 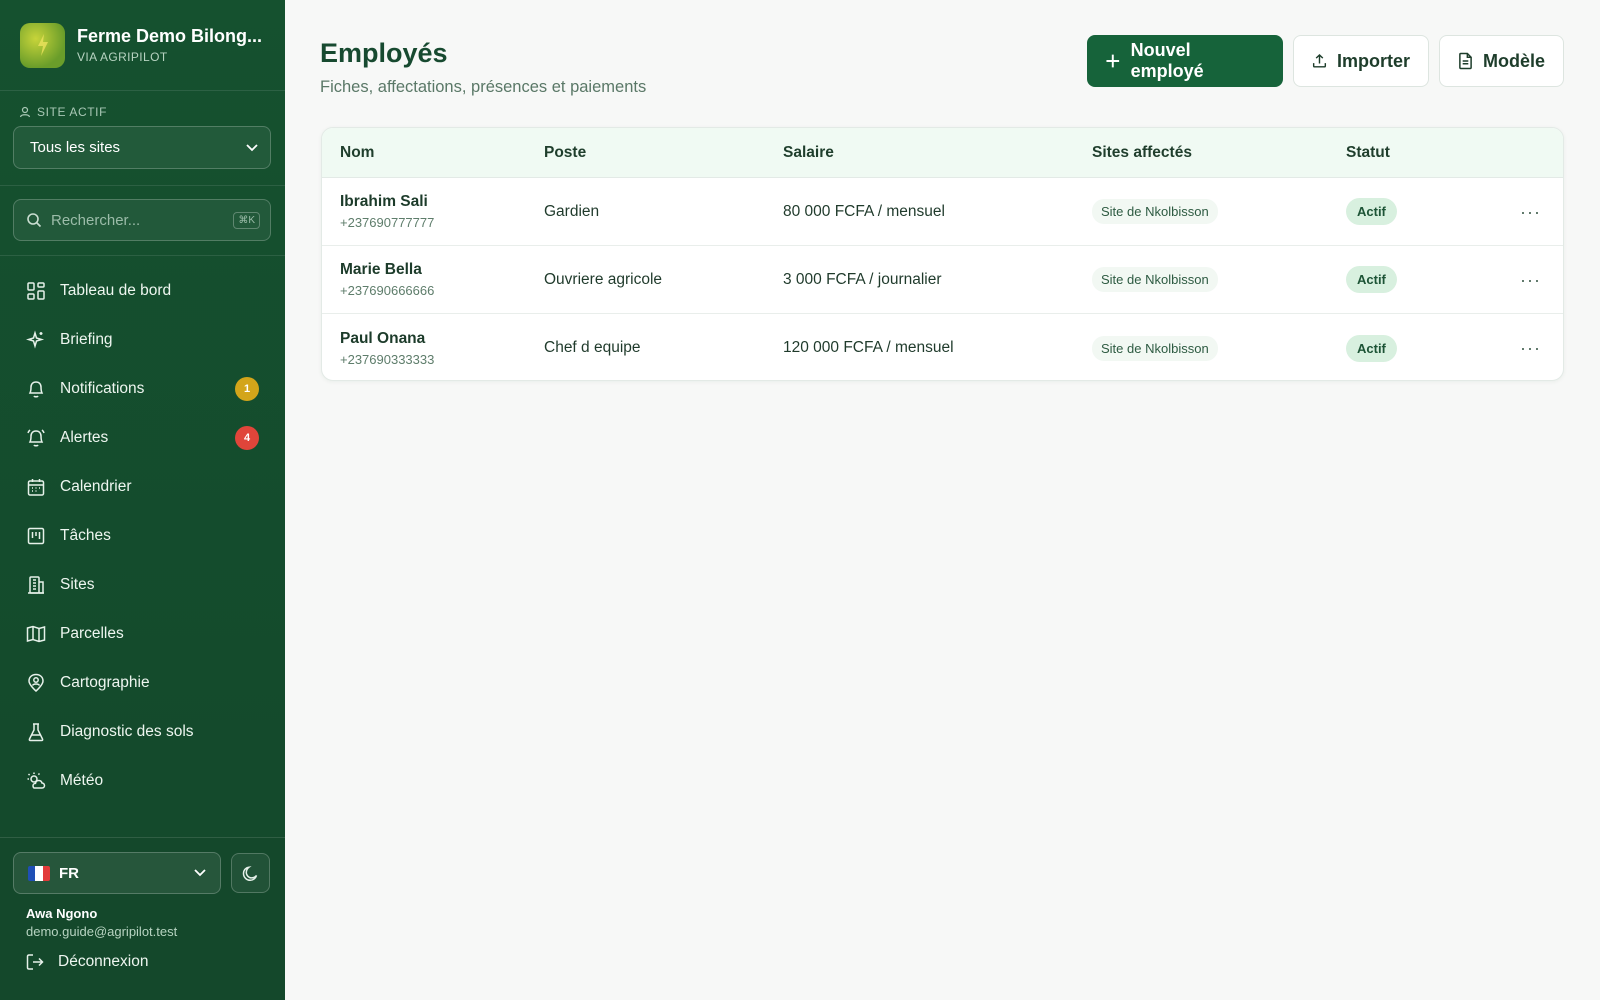 What do you see at coordinates (62, 913) in the screenshot?
I see `user-name: Awa Ngono` at bounding box center [62, 913].